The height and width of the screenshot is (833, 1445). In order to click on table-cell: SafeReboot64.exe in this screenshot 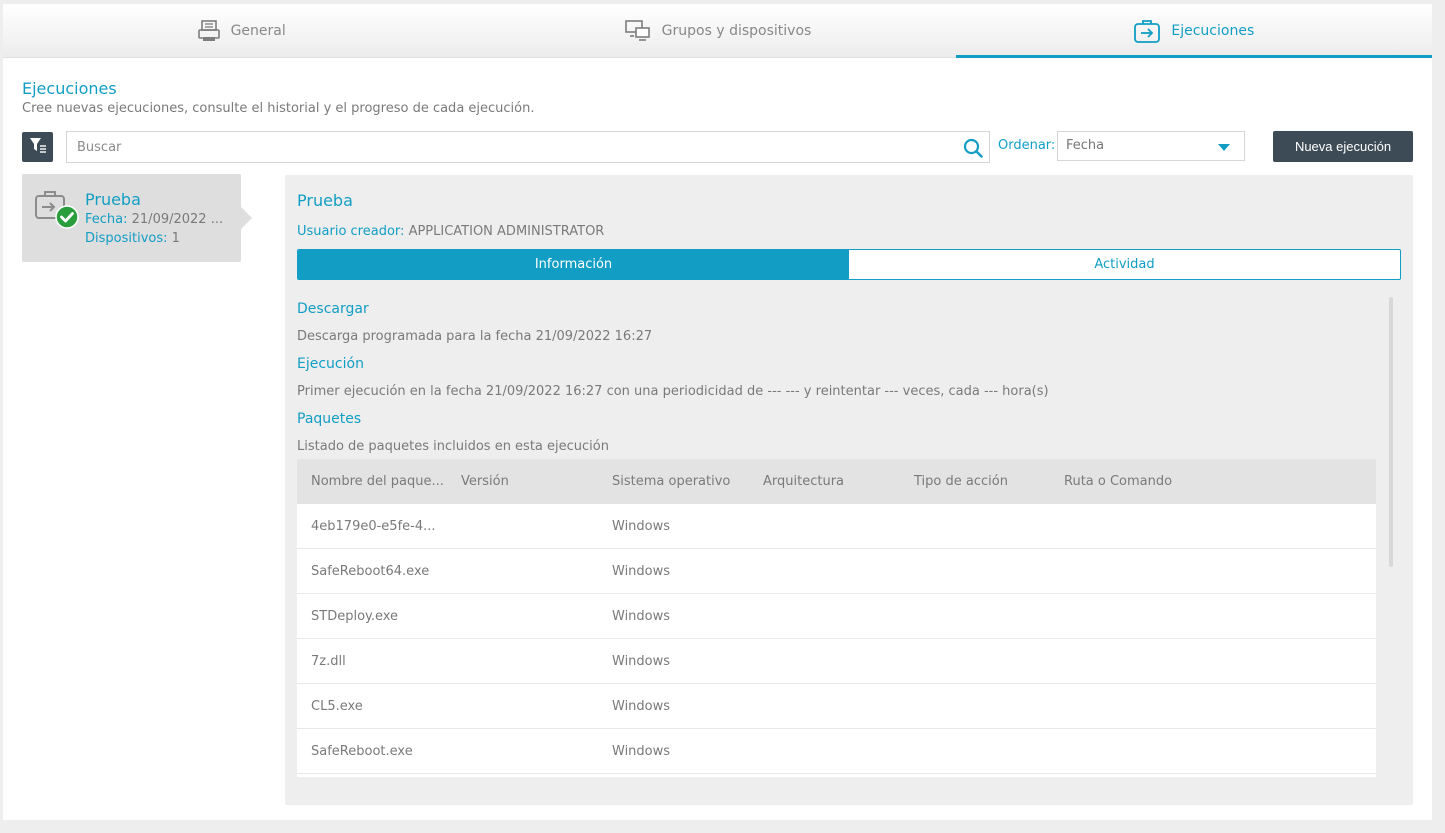, I will do `click(370, 571)`.